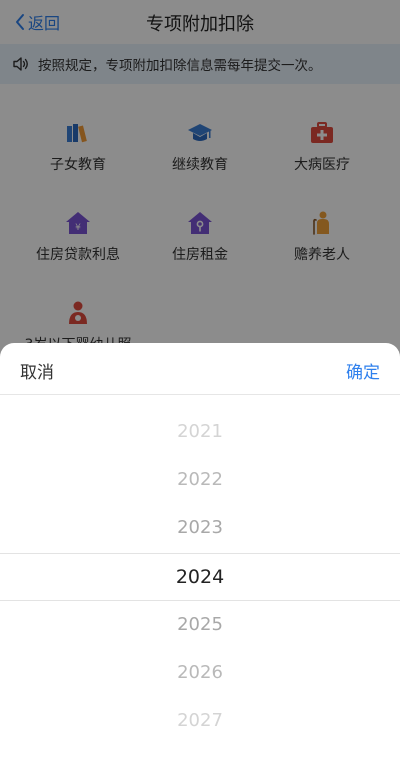 The image size is (400, 760). Describe the element at coordinates (37, 370) in the screenshot. I see `cancel-button: 取消` at that location.